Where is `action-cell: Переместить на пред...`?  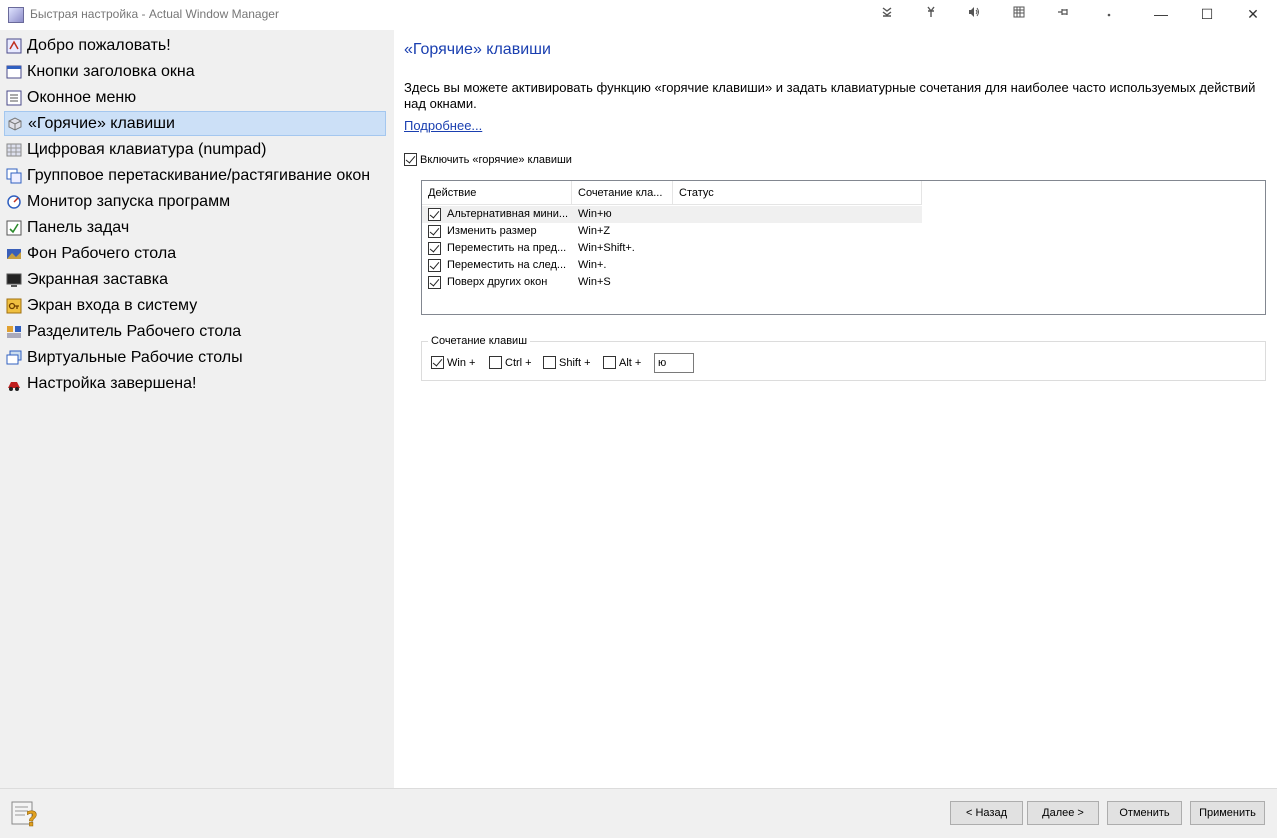
action-cell: Переместить на пред... is located at coordinates (507, 248).